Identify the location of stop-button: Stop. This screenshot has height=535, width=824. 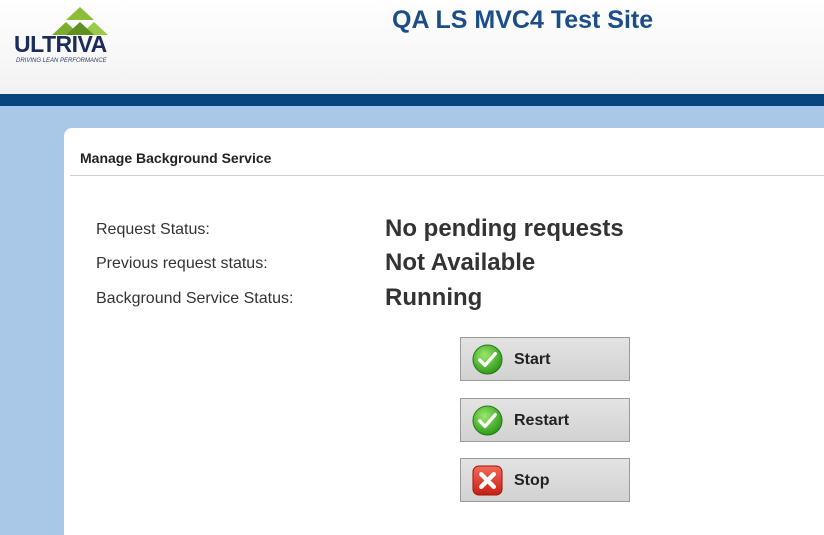
(545, 480).